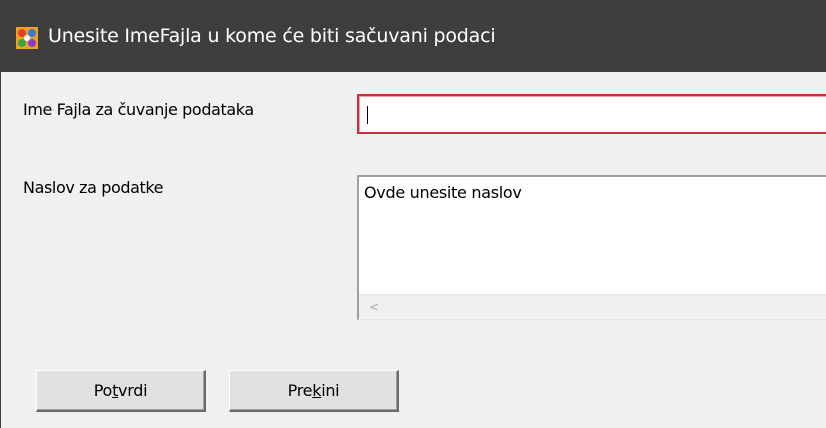 The height and width of the screenshot is (428, 826). Describe the element at coordinates (591, 114) in the screenshot. I see `filename-input` at that location.